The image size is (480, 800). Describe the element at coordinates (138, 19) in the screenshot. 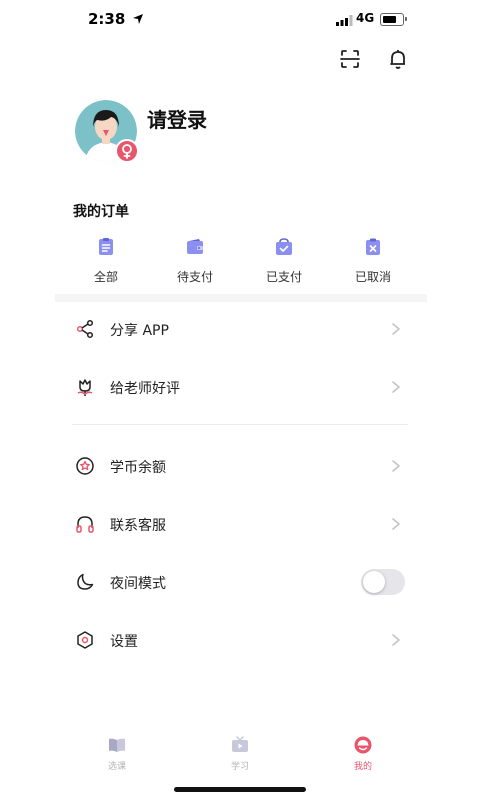

I see `location-arrow-icon` at that location.